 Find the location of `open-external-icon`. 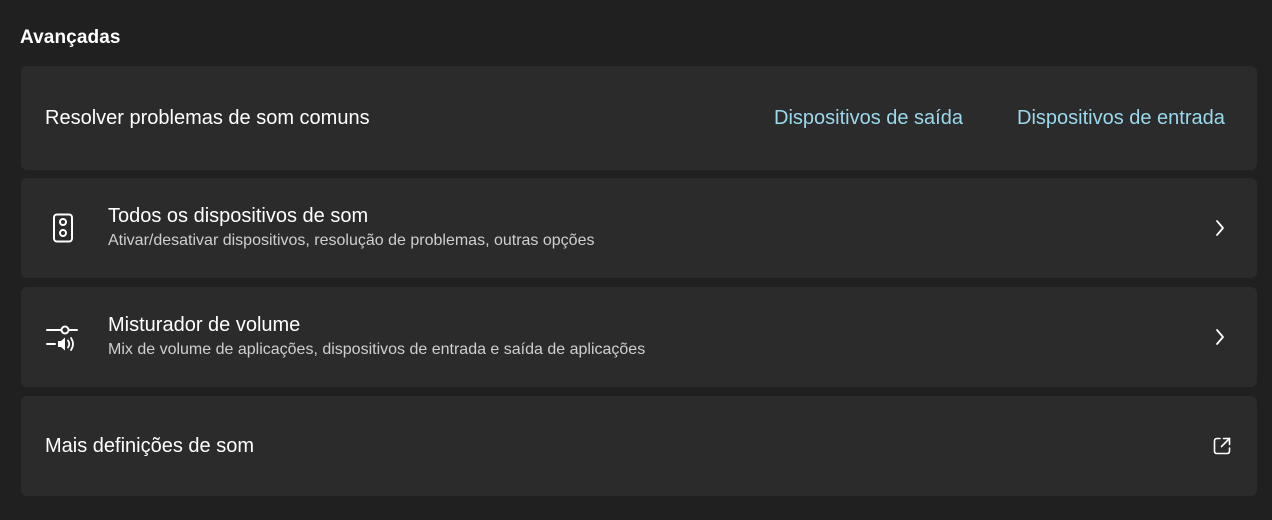

open-external-icon is located at coordinates (1222, 446).